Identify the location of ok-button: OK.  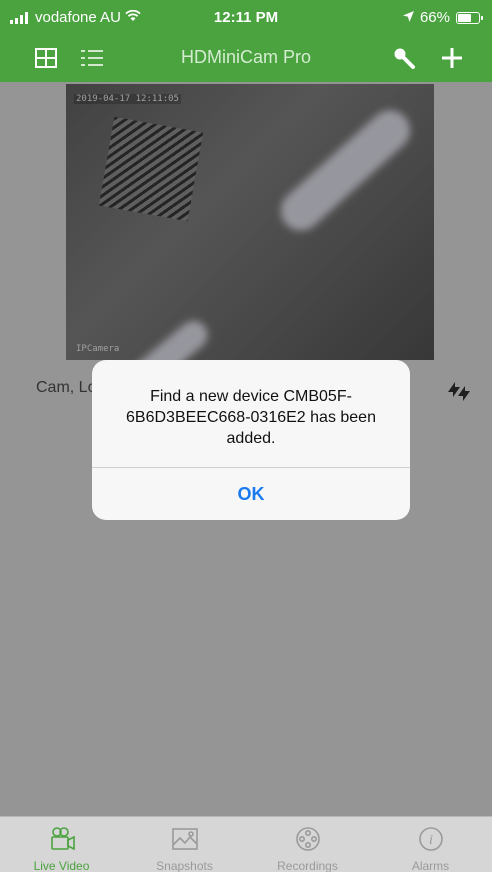
(251, 494).